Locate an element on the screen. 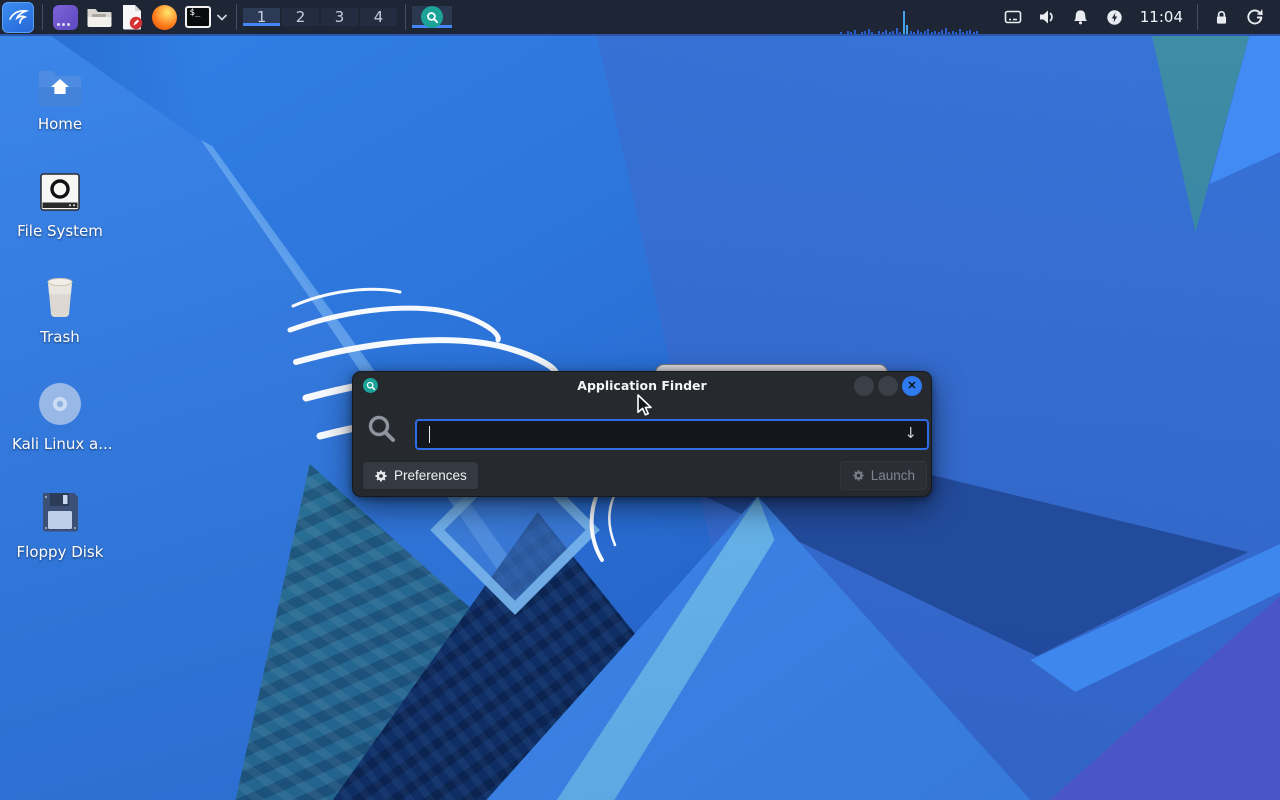 This screenshot has width=1280, height=800. floppy-icon is located at coordinates (60, 512).